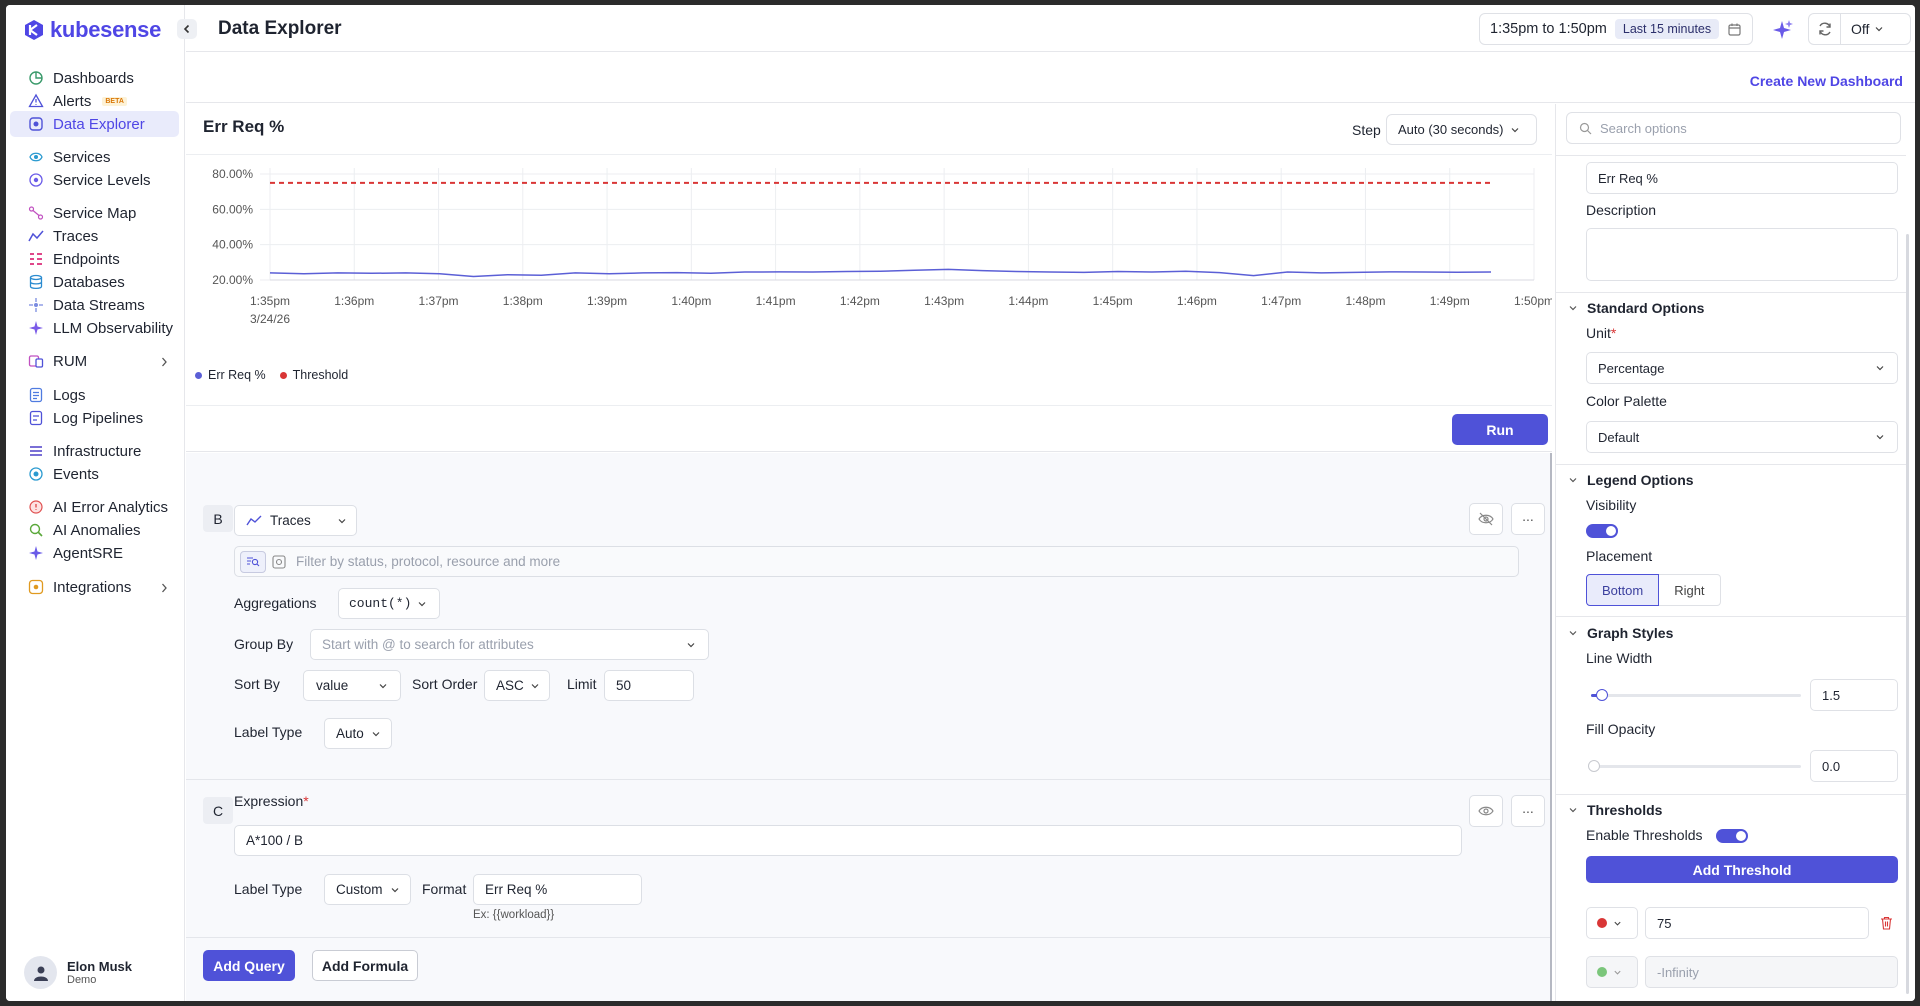  What do you see at coordinates (313, 375) in the screenshot?
I see `legend-item-threshold: Threshold` at bounding box center [313, 375].